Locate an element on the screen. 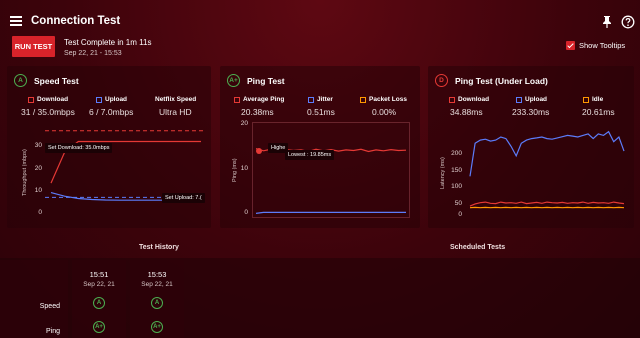  legend-idle: Idle is located at coordinates (593, 99).